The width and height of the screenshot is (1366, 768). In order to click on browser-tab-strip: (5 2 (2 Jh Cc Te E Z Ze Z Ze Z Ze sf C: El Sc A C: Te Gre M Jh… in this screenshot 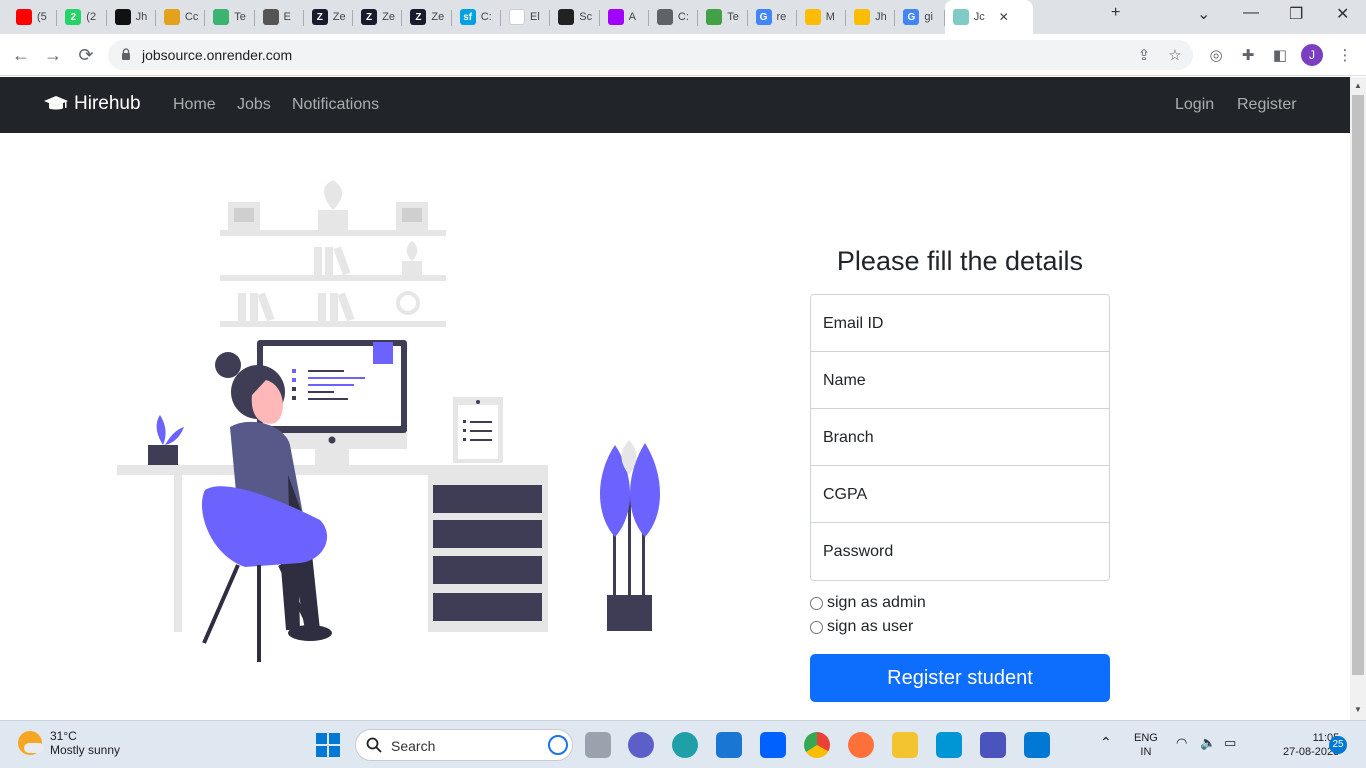, I will do `click(683, 17)`.